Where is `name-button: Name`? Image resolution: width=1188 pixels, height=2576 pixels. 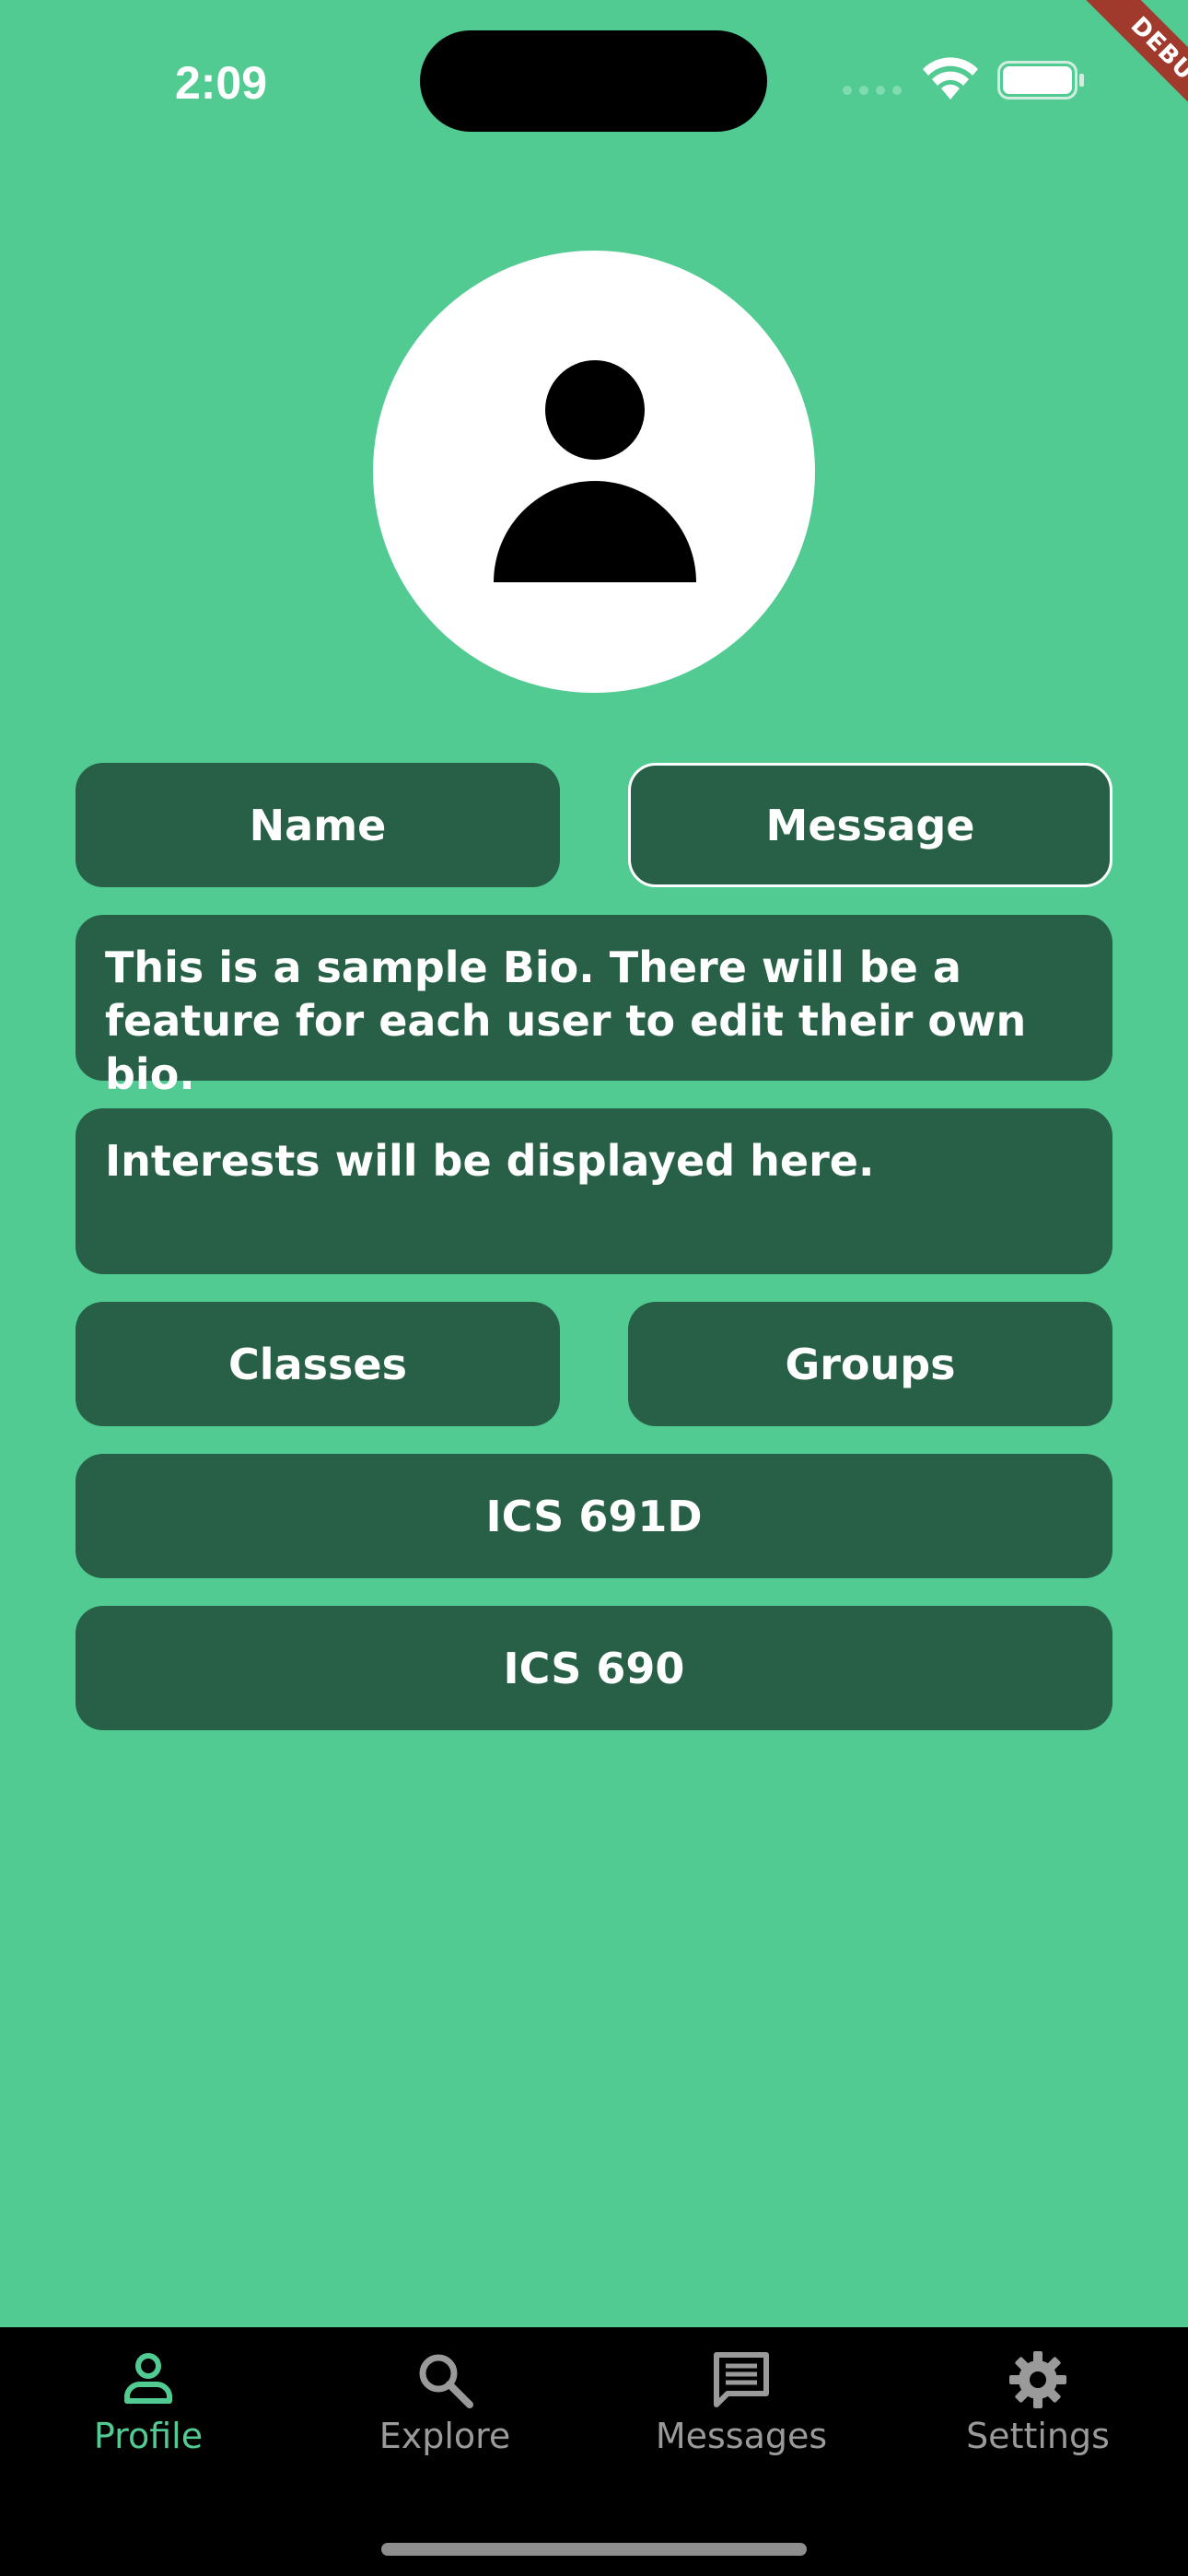 name-button: Name is located at coordinates (318, 825).